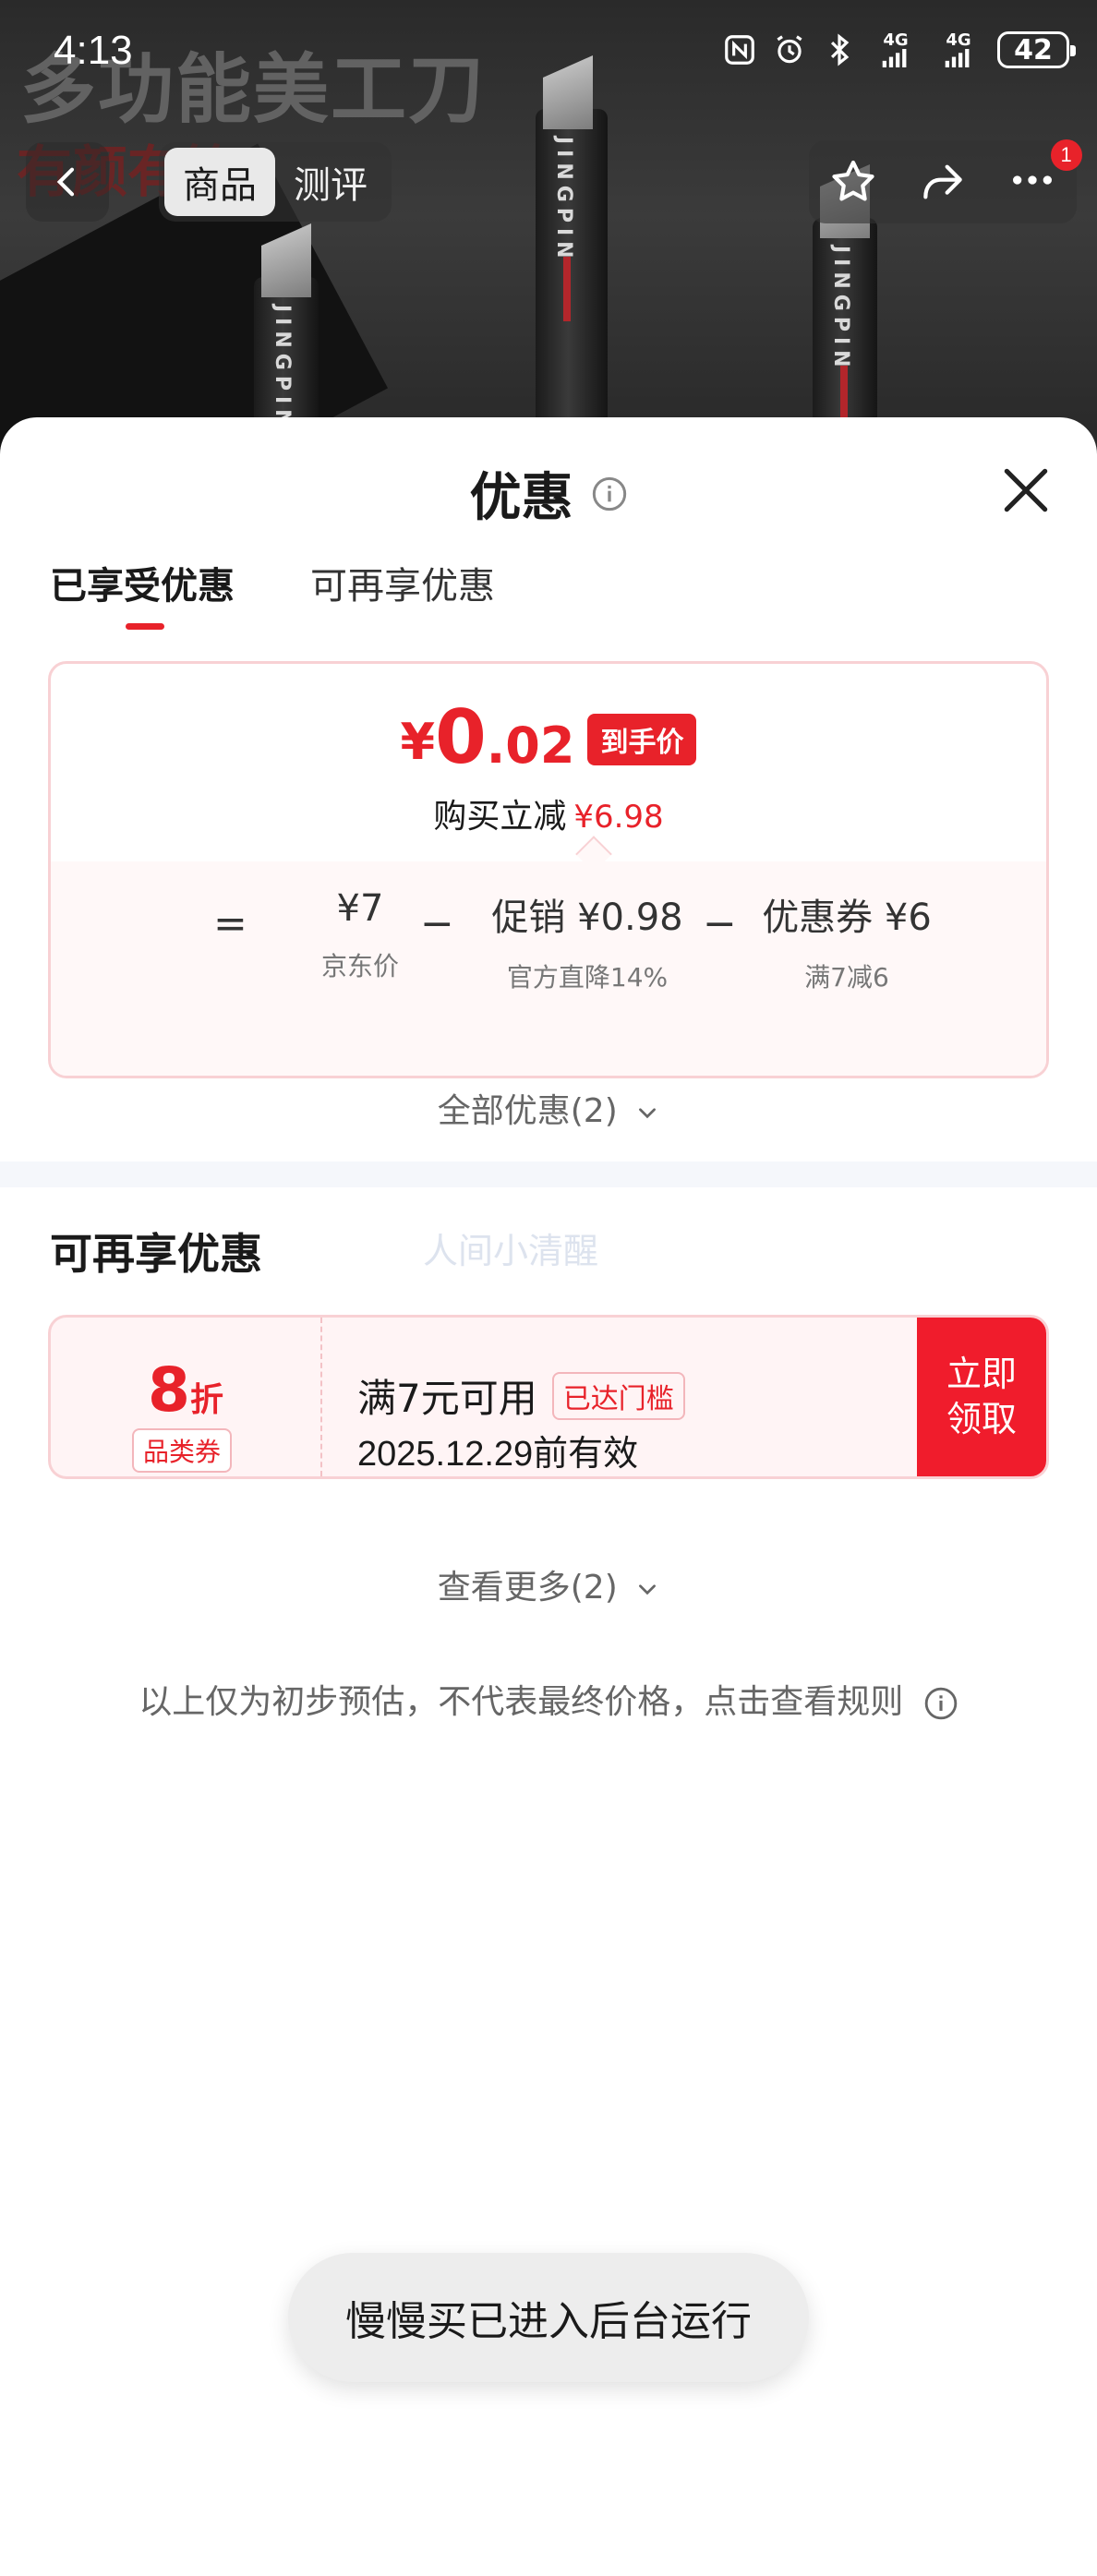 This screenshot has width=1097, height=2576. What do you see at coordinates (587, 918) in the screenshot?
I see `promo-discount: 促销 ¥0.98` at bounding box center [587, 918].